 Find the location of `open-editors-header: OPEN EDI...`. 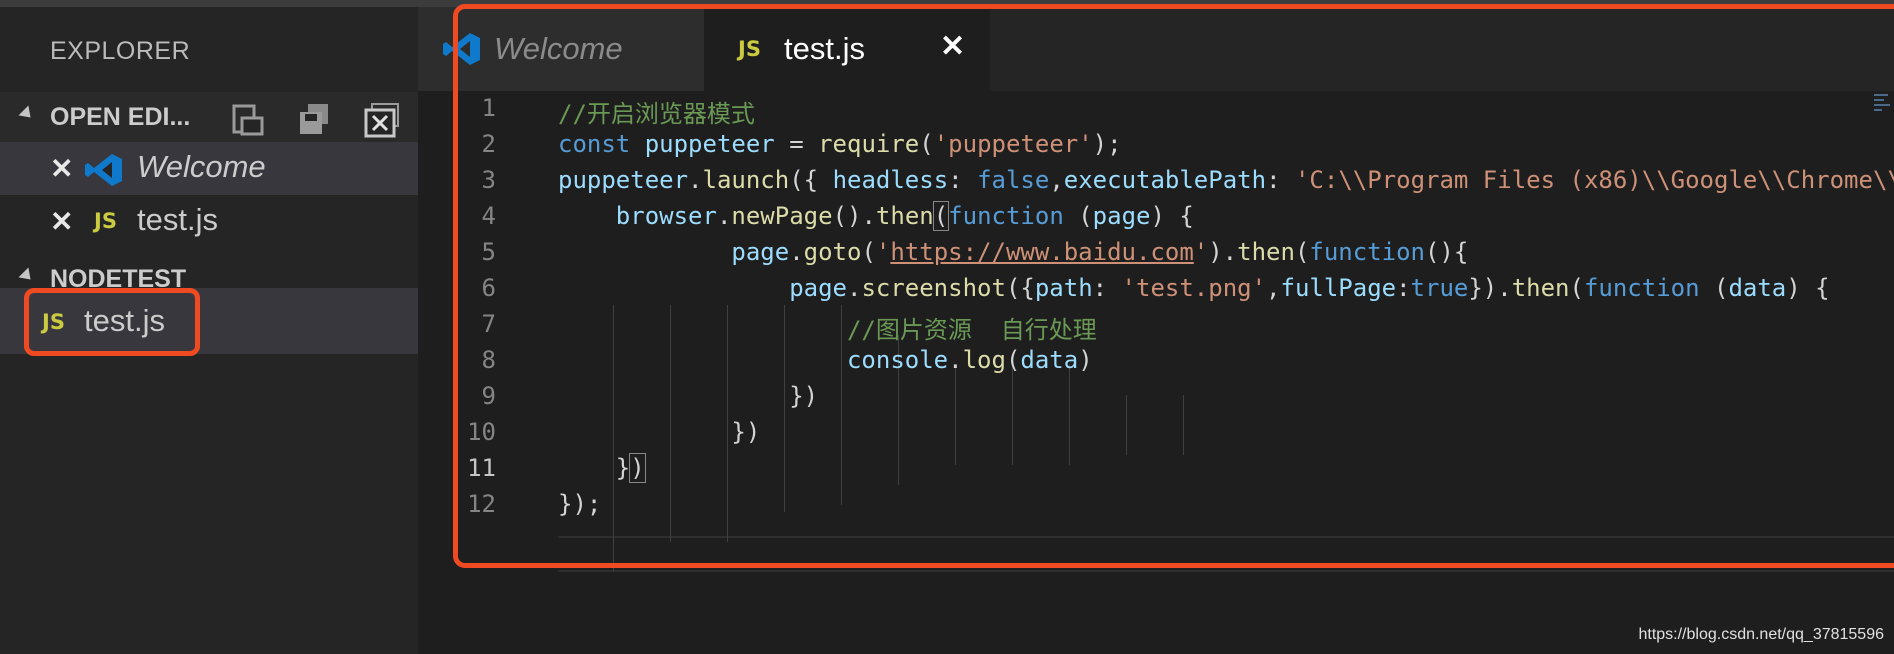

open-editors-header: OPEN EDI... is located at coordinates (209, 117).